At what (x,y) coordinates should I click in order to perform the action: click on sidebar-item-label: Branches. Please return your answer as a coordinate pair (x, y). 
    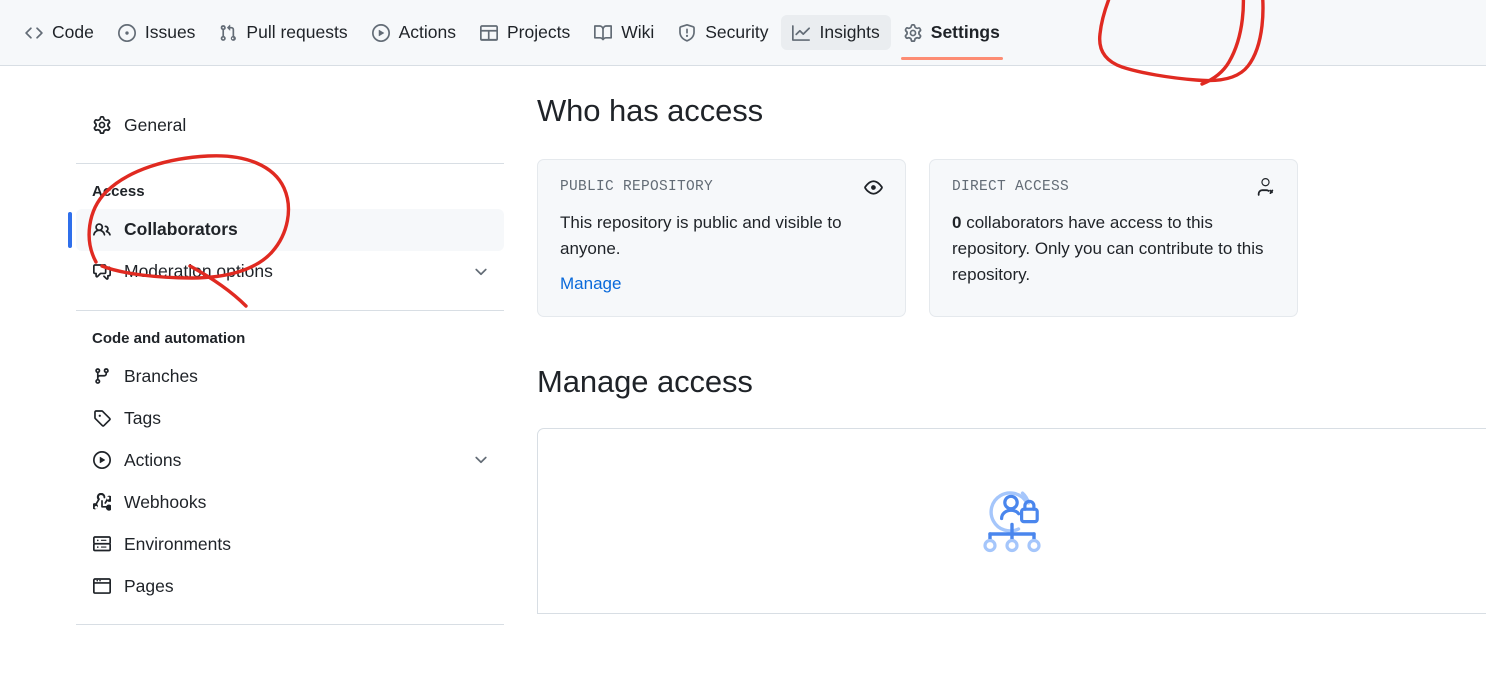
    Looking at the image, I should click on (161, 375).